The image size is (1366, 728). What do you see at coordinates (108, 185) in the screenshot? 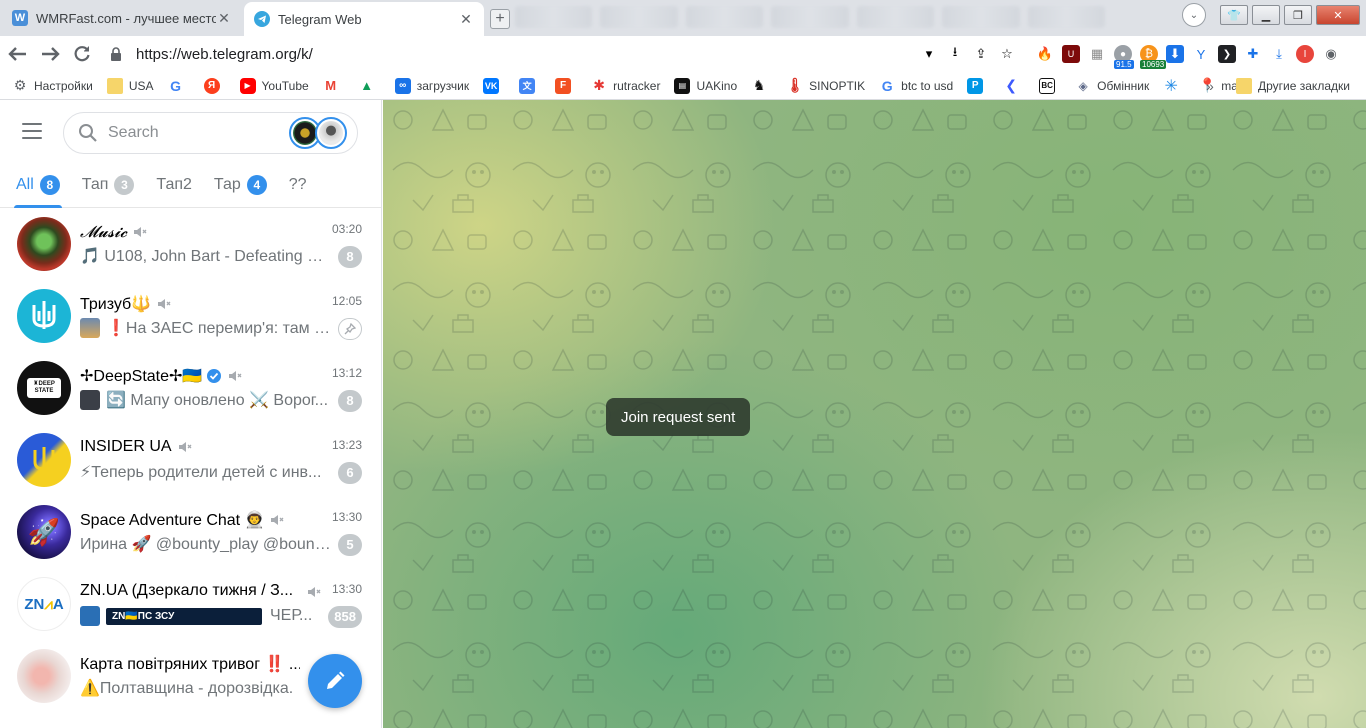
I see `folder-tab-tap: Тап 3` at bounding box center [108, 185].